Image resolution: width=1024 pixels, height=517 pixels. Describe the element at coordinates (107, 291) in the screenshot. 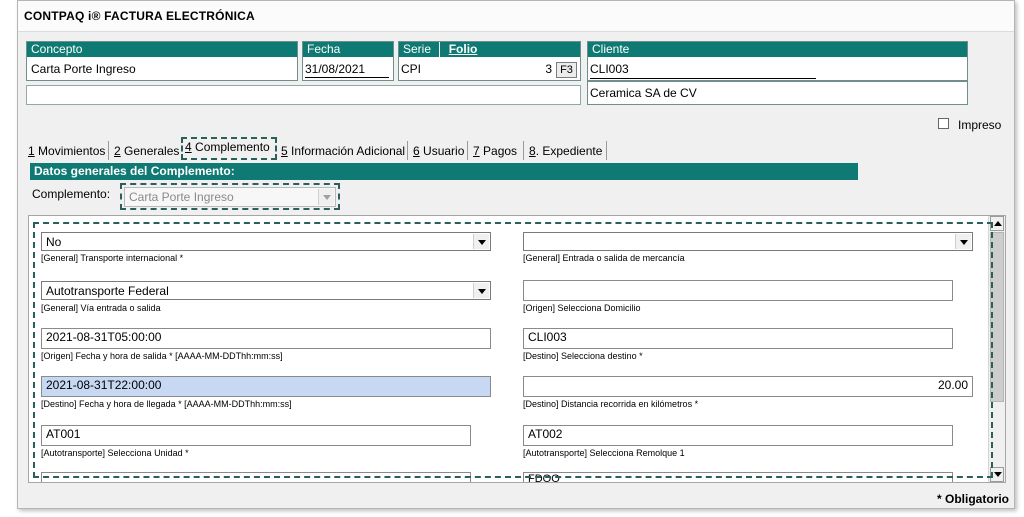

I see `via-entrada-value: Autotransporte Federal` at that location.